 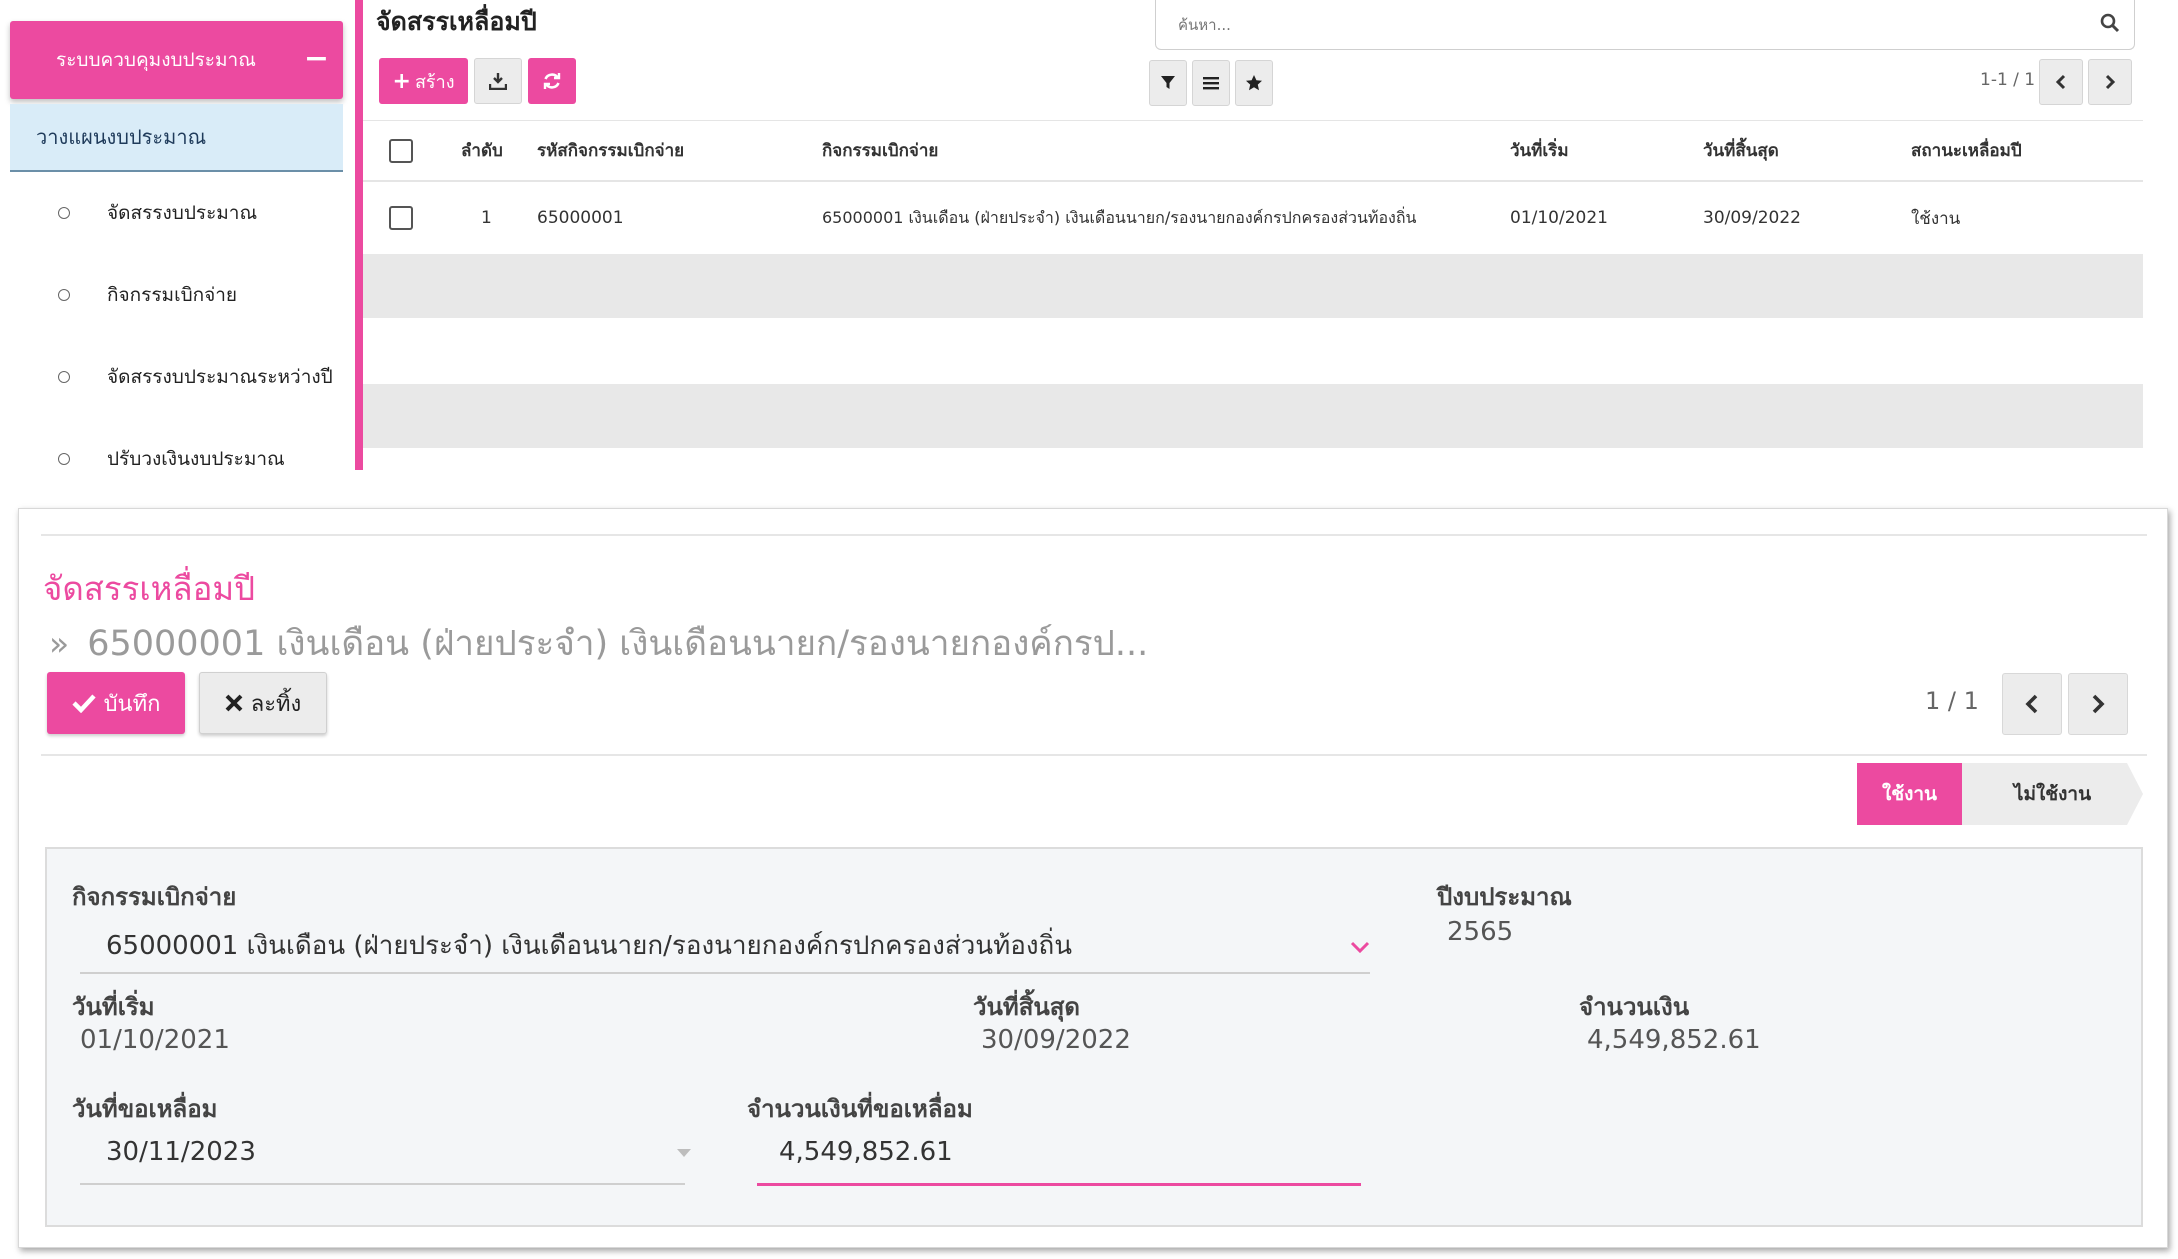 I want to click on search-icon, so click(x=2110, y=23).